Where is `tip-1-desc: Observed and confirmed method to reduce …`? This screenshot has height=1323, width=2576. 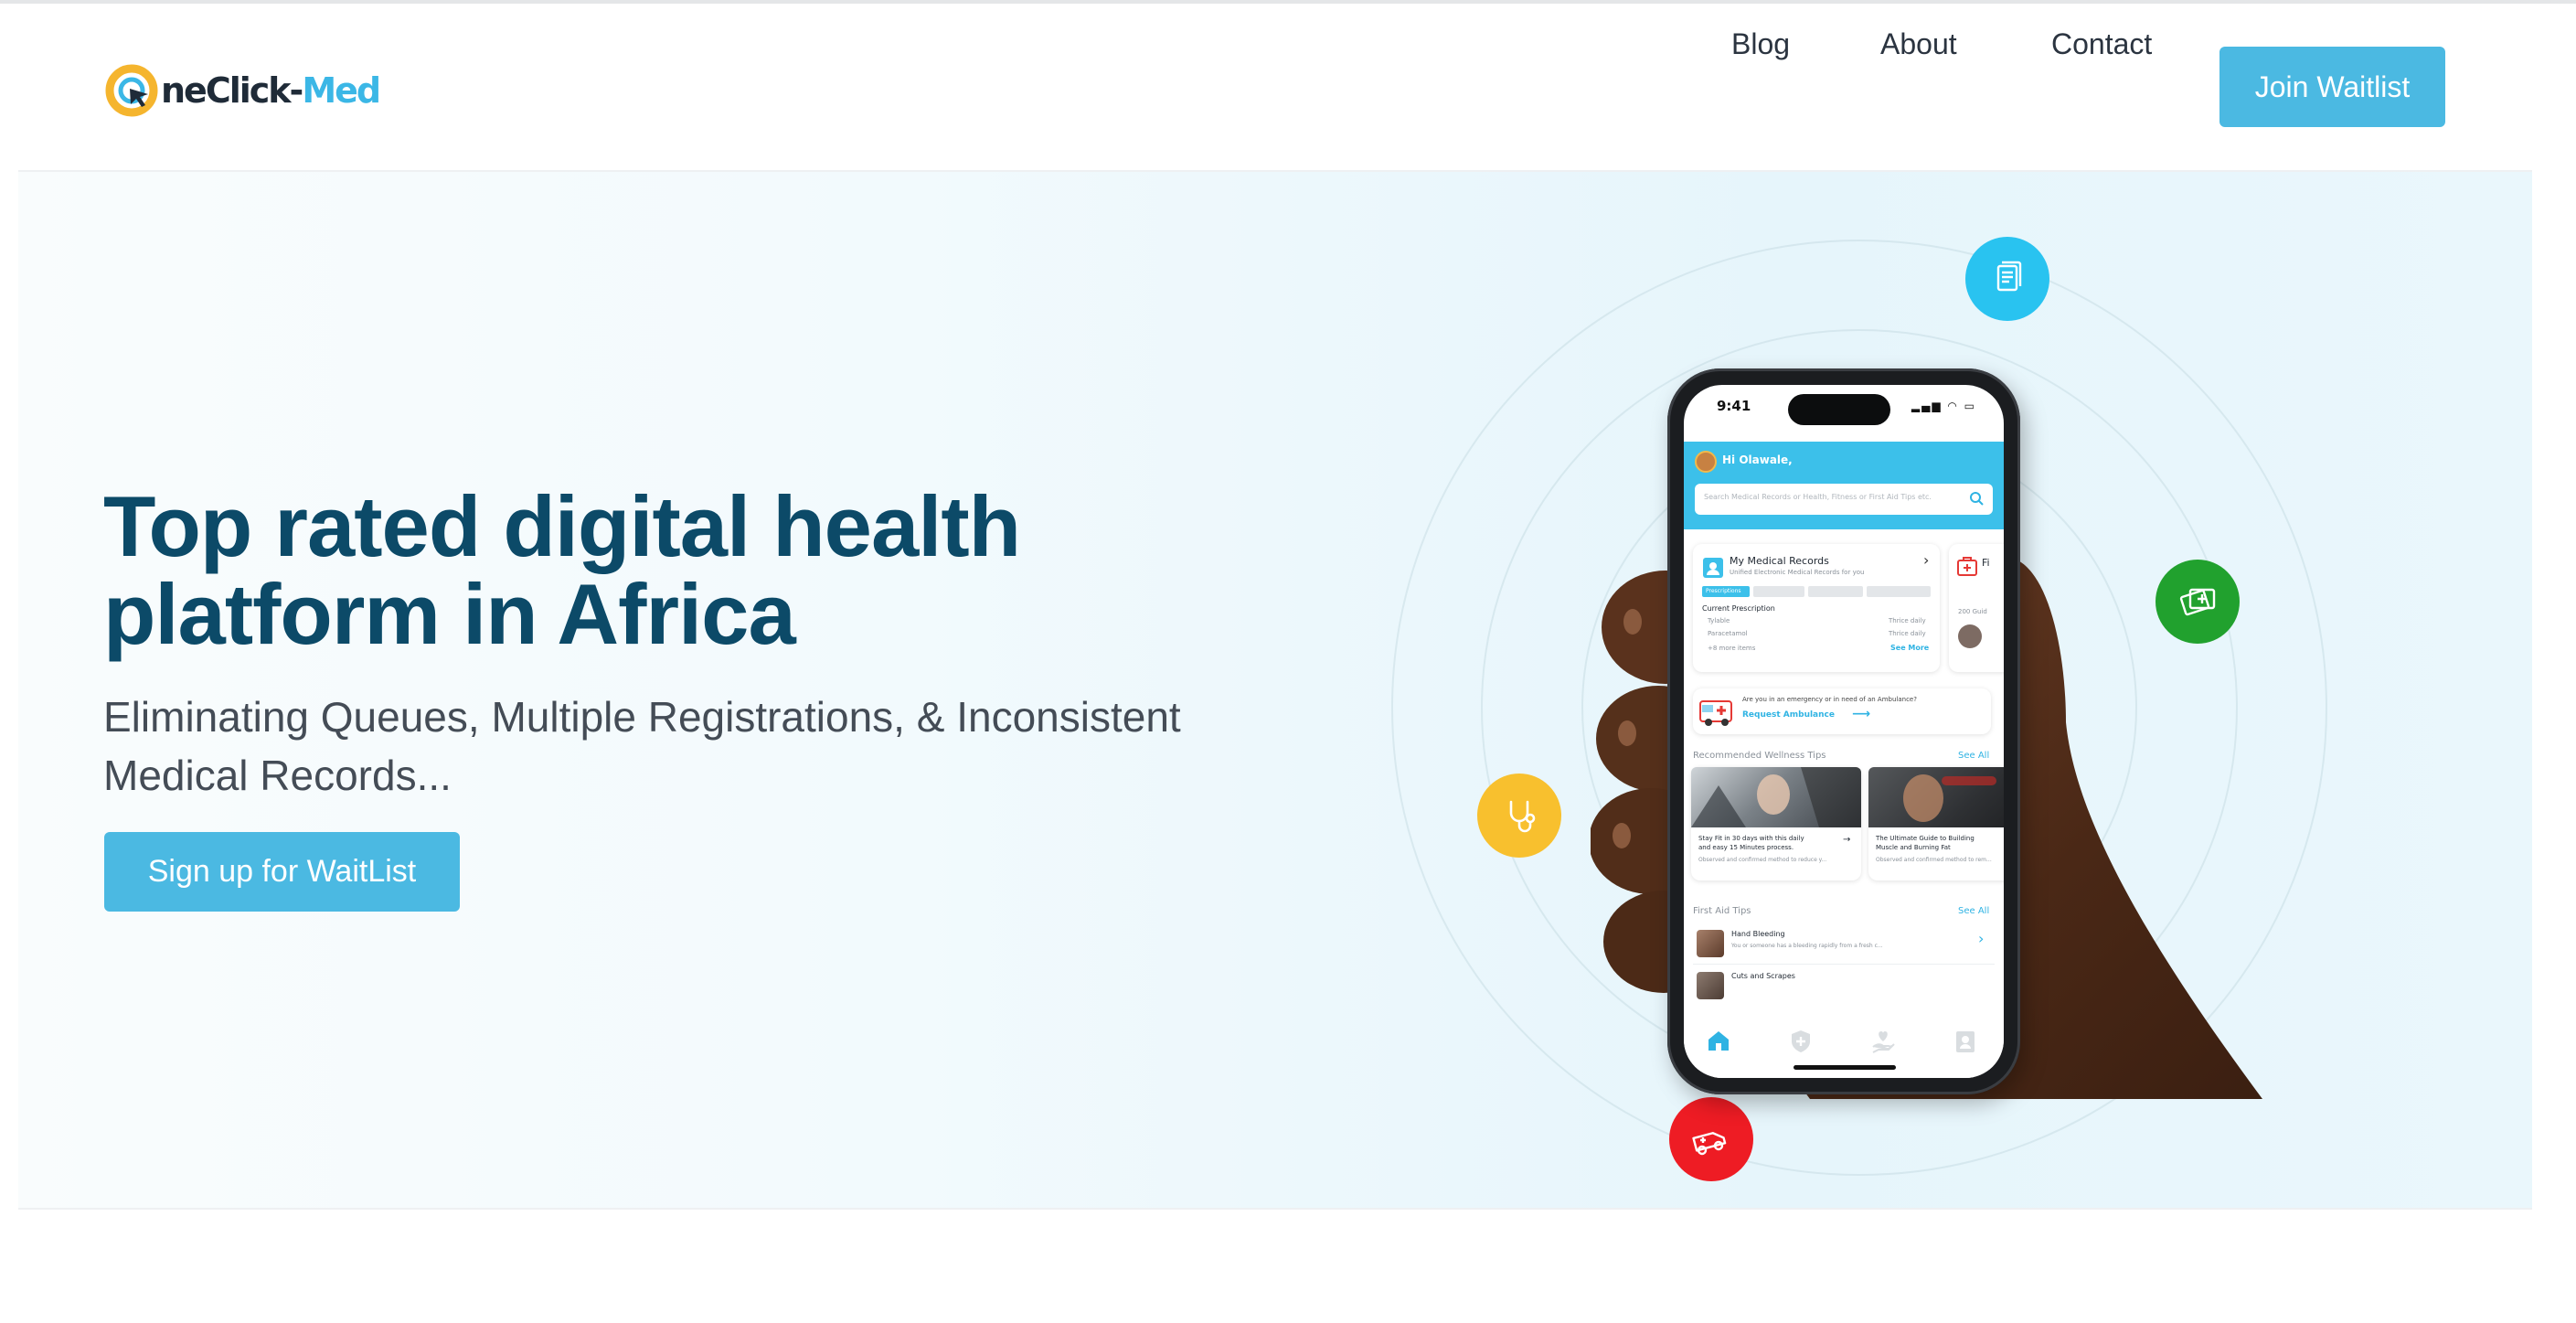
tip-1-desc: Observed and confirmed method to reduce … is located at coordinates (1763, 860).